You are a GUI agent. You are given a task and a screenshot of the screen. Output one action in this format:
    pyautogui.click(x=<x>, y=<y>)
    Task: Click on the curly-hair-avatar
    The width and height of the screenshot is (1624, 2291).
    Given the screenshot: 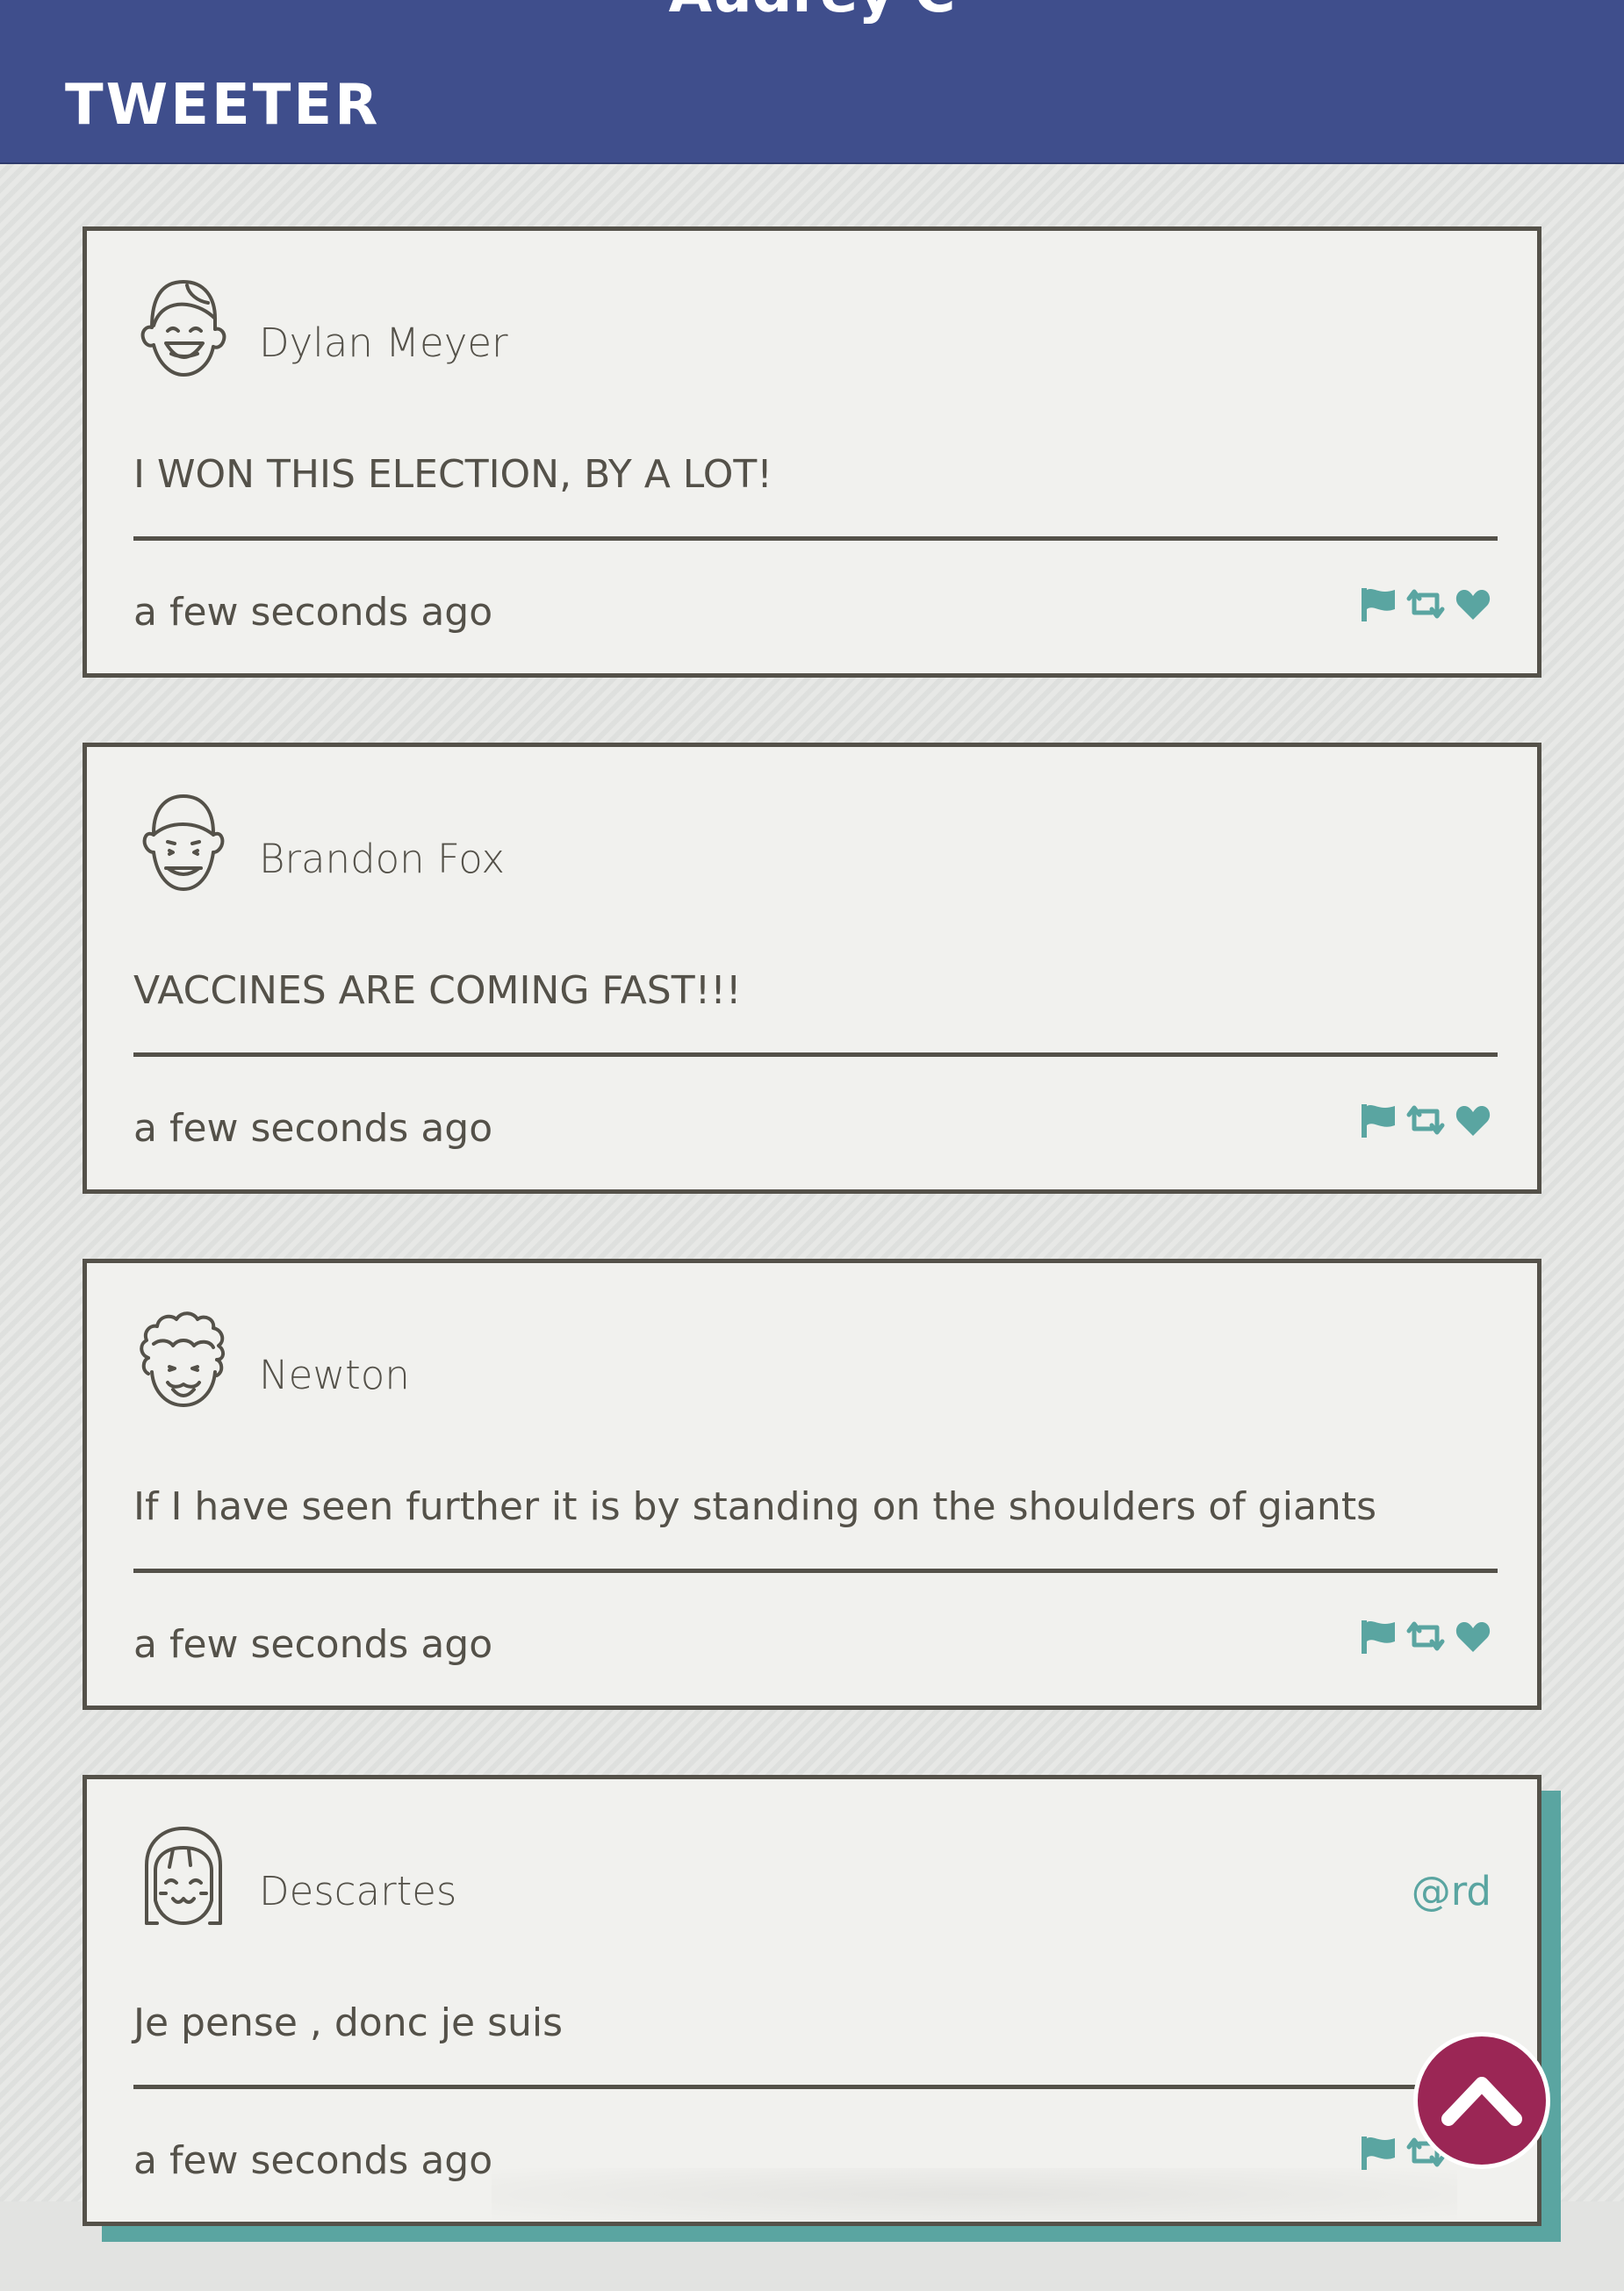 What is the action you would take?
    pyautogui.click(x=184, y=1359)
    